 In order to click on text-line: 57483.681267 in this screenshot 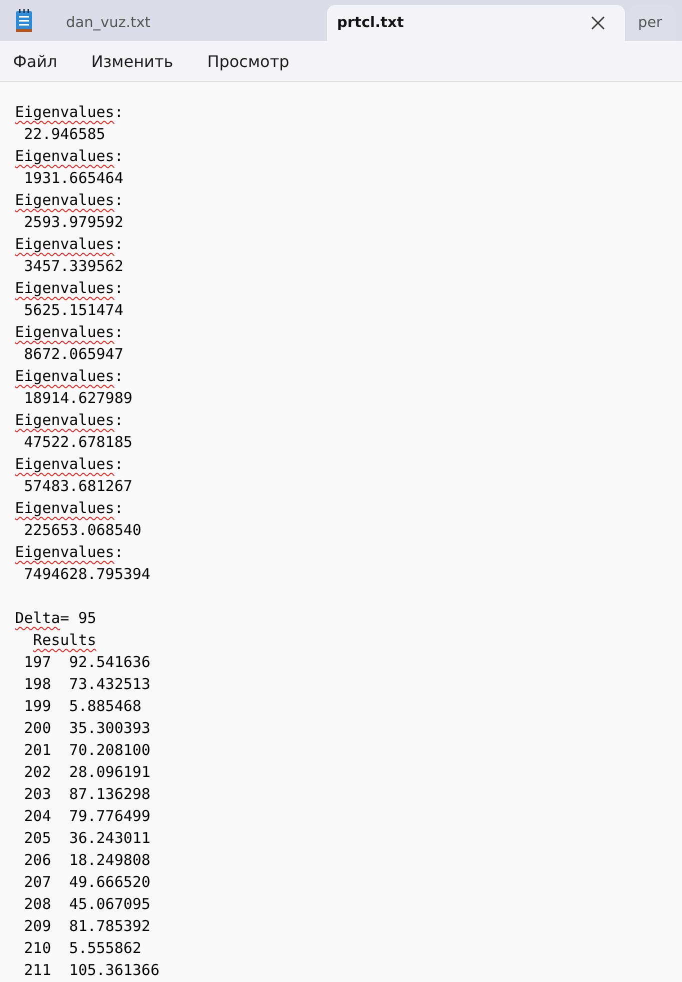, I will do `click(77, 486)`.